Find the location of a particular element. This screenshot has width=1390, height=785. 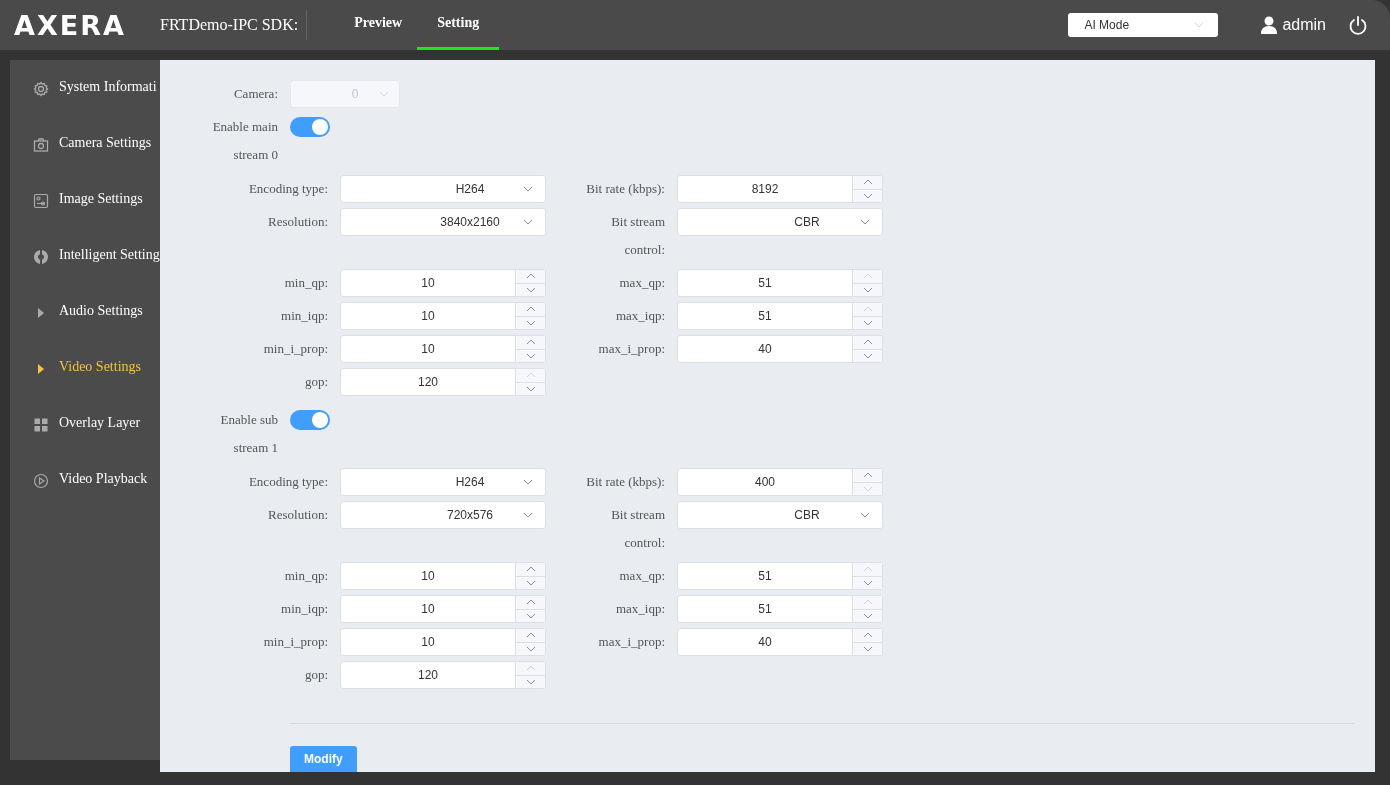

sidebar-item: Video Settings is located at coordinates (85, 382).